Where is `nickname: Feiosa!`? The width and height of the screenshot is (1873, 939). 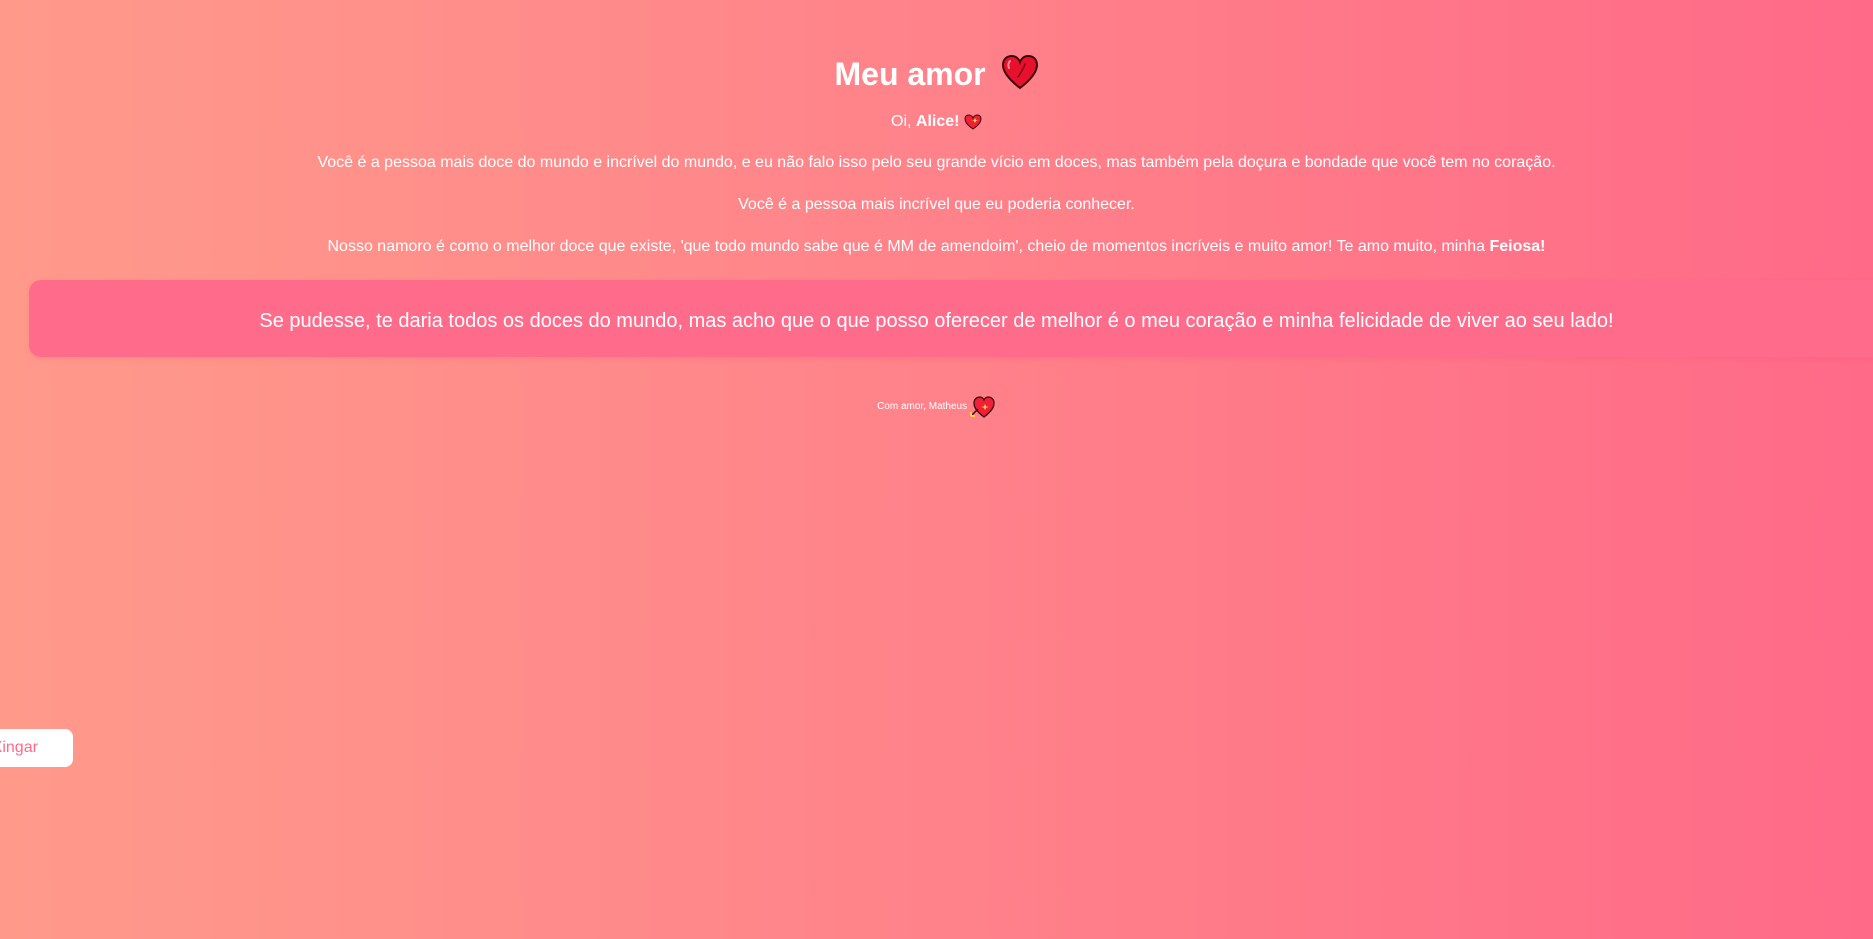
nickname: Feiosa! is located at coordinates (1517, 246).